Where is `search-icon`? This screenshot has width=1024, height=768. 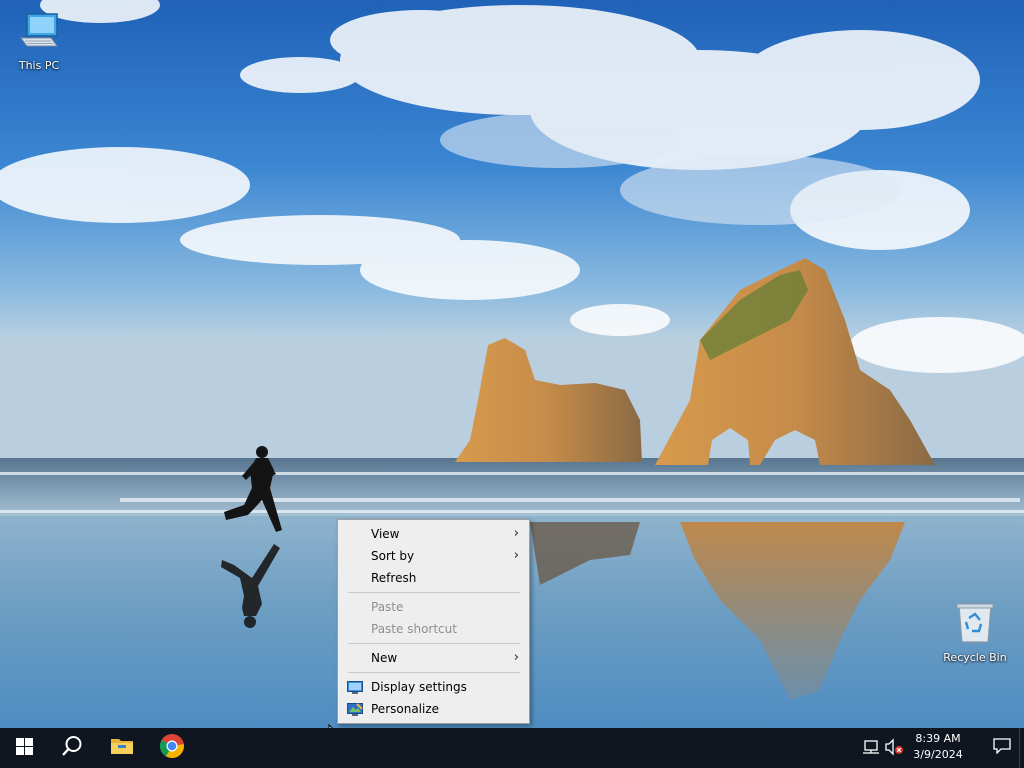
search-icon is located at coordinates (72, 748).